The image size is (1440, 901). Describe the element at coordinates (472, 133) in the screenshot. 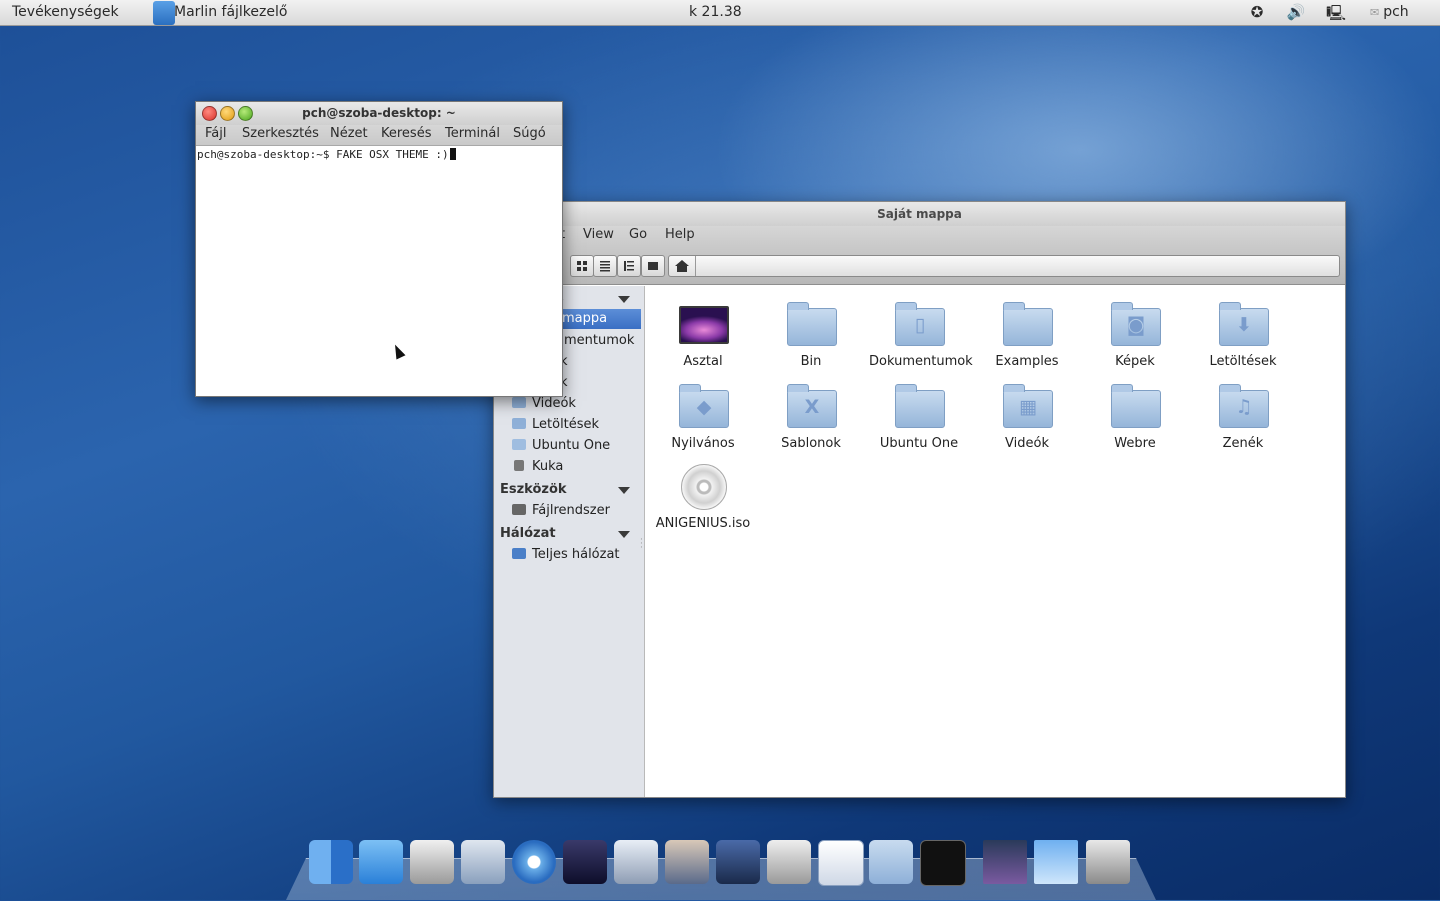

I see `menu-terminal: Terminál` at that location.